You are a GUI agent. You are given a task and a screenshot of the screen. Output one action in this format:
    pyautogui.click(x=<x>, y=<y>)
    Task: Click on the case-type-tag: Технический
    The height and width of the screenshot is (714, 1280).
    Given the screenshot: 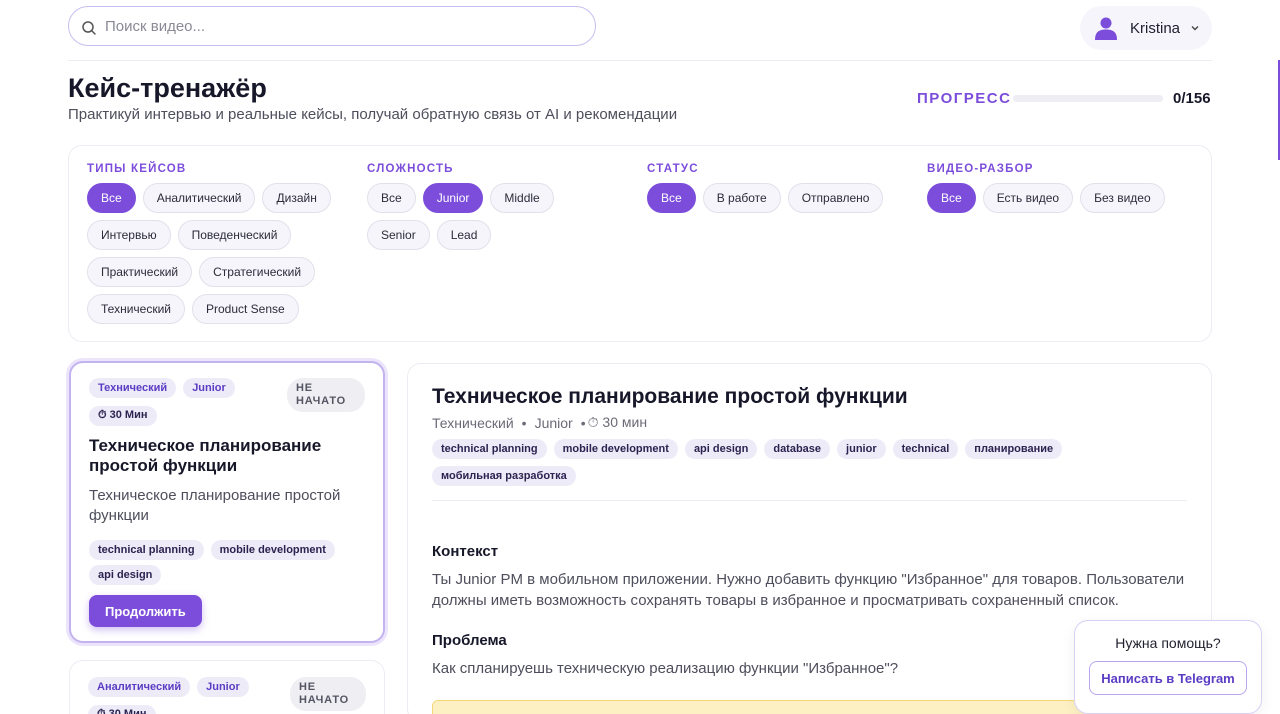 What is the action you would take?
    pyautogui.click(x=133, y=388)
    